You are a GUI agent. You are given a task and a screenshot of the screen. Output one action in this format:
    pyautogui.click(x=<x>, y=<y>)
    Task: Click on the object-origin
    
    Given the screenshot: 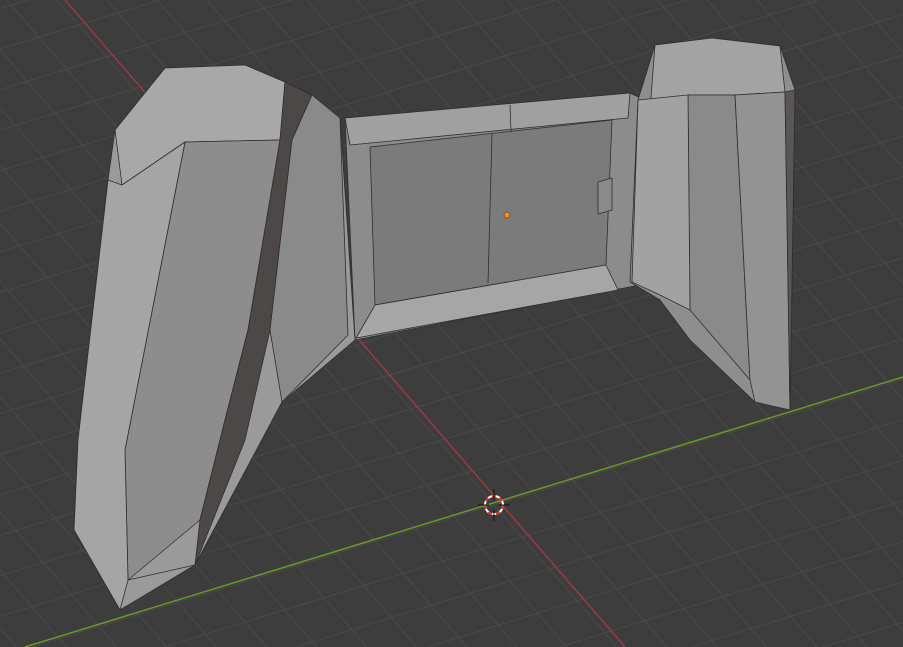 What is the action you would take?
    pyautogui.click(x=507, y=215)
    